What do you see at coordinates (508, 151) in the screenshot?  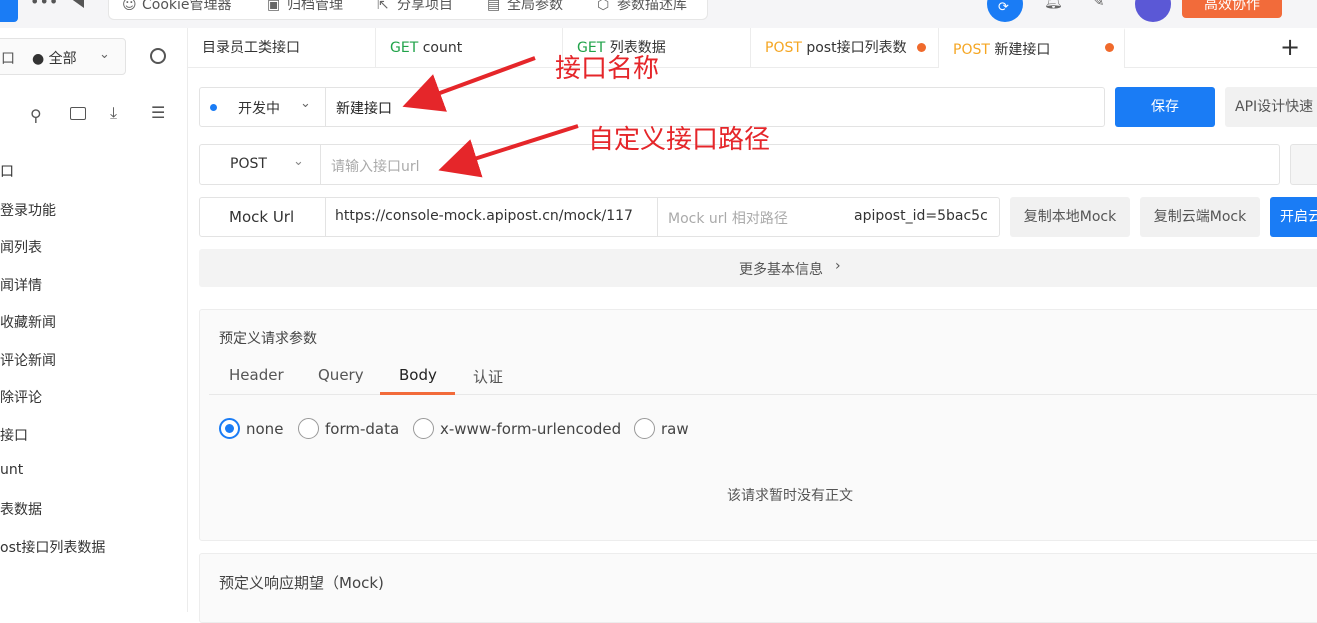 I see `arrow-to-api-path` at bounding box center [508, 151].